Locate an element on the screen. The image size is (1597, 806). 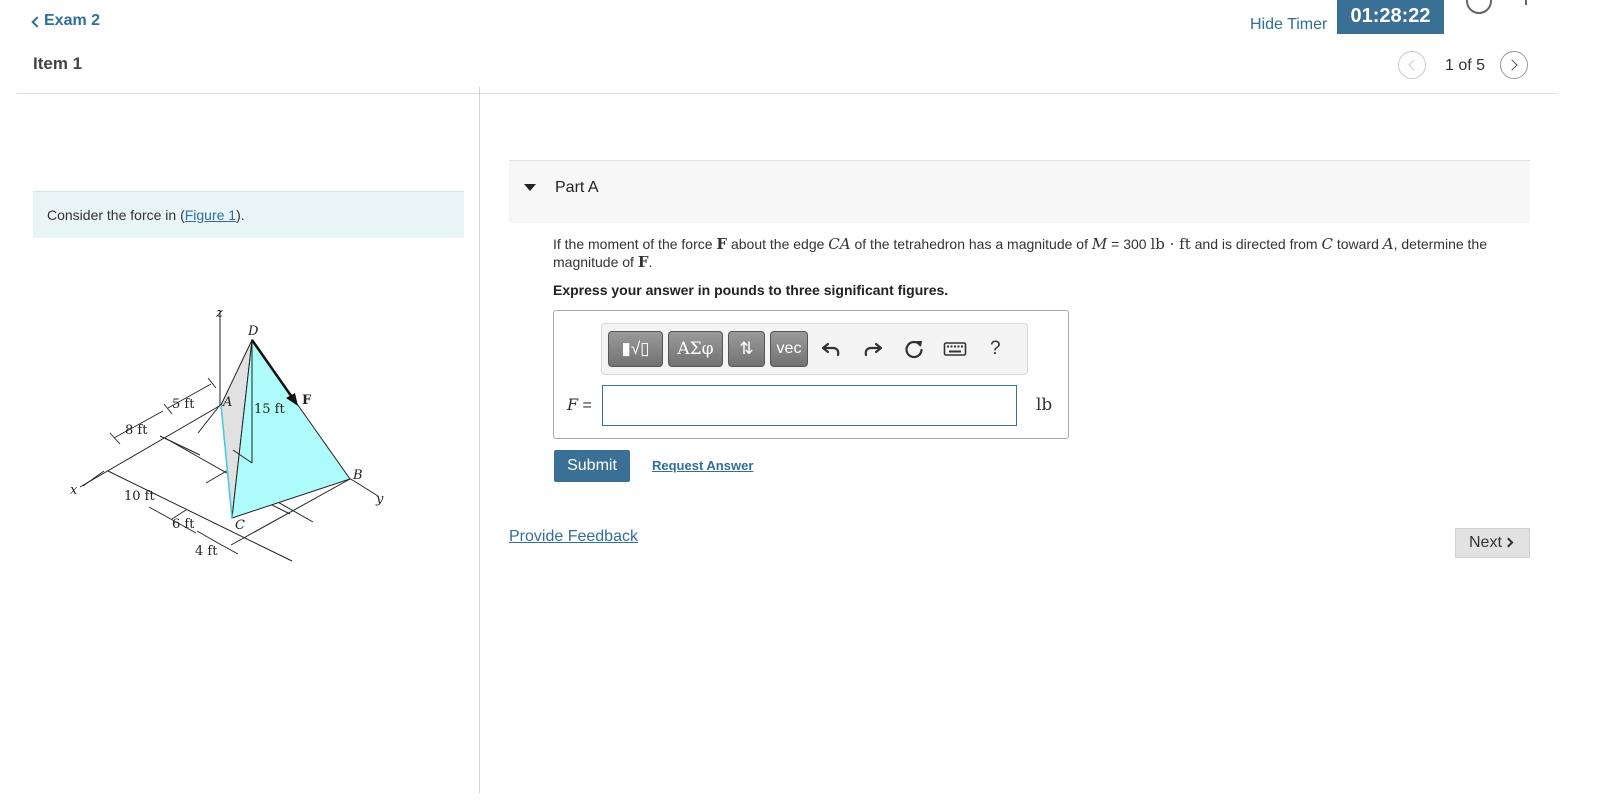
label-y: y is located at coordinates (379, 499).